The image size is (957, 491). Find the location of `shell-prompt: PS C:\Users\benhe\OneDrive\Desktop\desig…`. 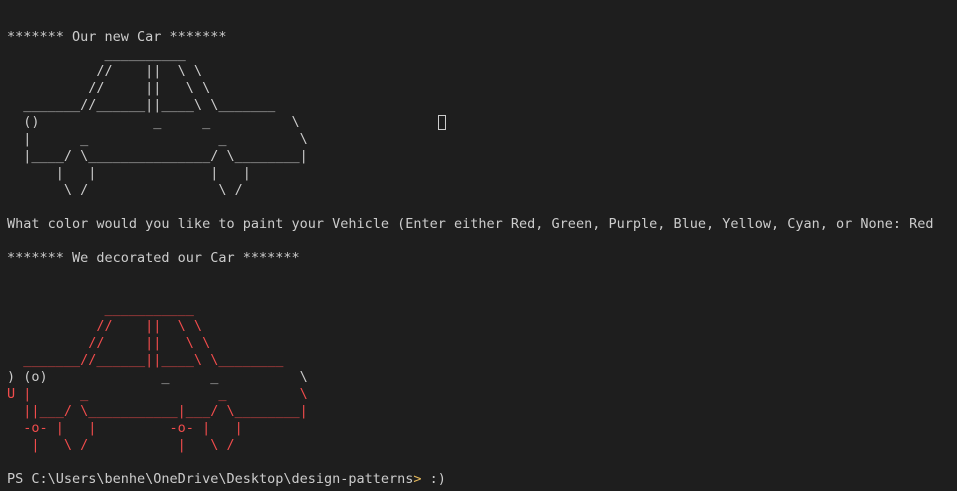

shell-prompt: PS C:\Users\benhe\OneDrive\Desktop\desig… is located at coordinates (482, 479).